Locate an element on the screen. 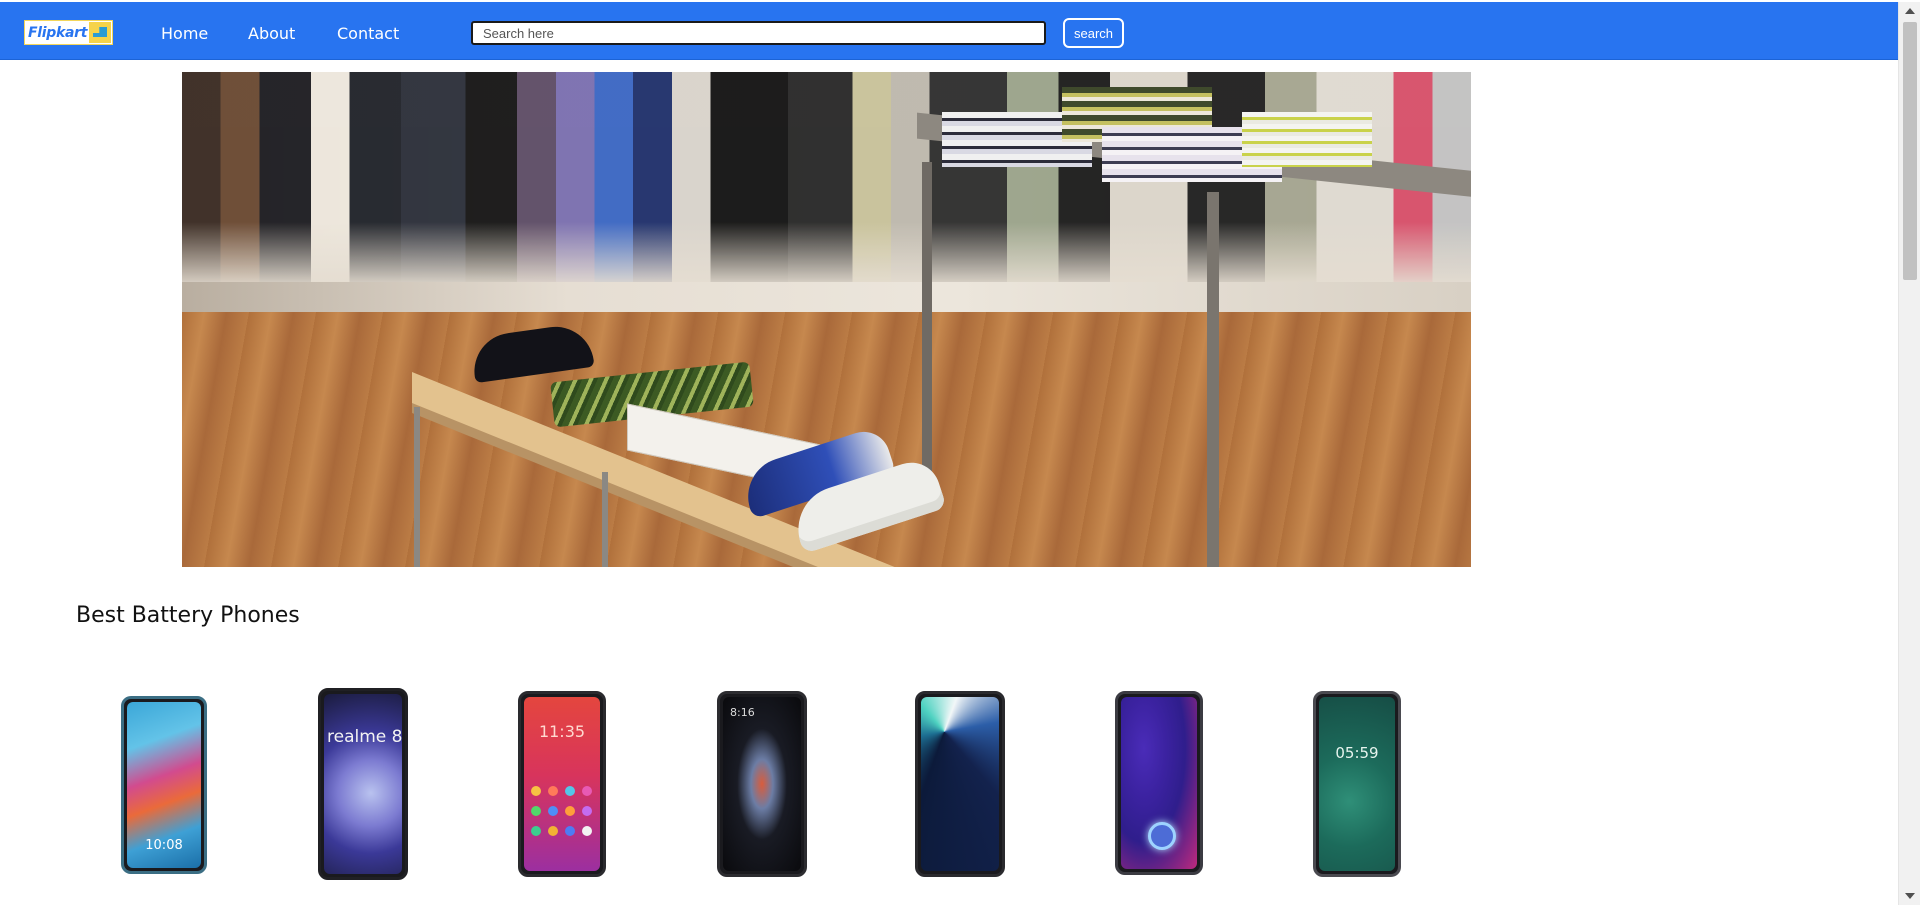  logo-badge-icon is located at coordinates (100, 32).